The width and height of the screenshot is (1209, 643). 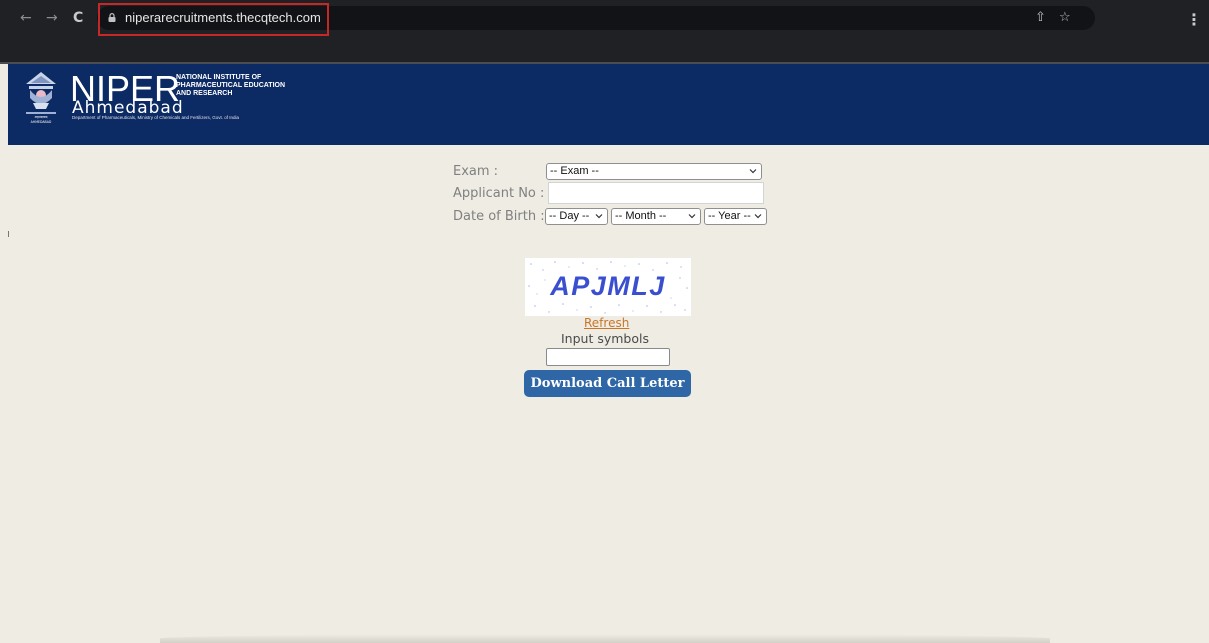 What do you see at coordinates (729, 216) in the screenshot?
I see `year-select-value: -- Year --` at bounding box center [729, 216].